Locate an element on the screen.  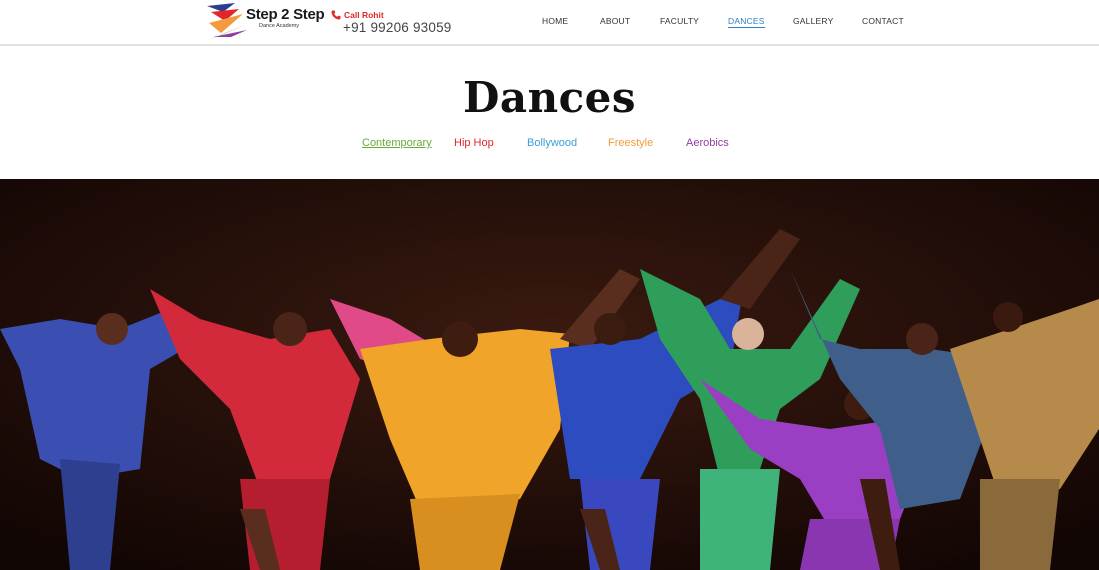
tab-bollywood: Bollywood is located at coordinates (552, 143).